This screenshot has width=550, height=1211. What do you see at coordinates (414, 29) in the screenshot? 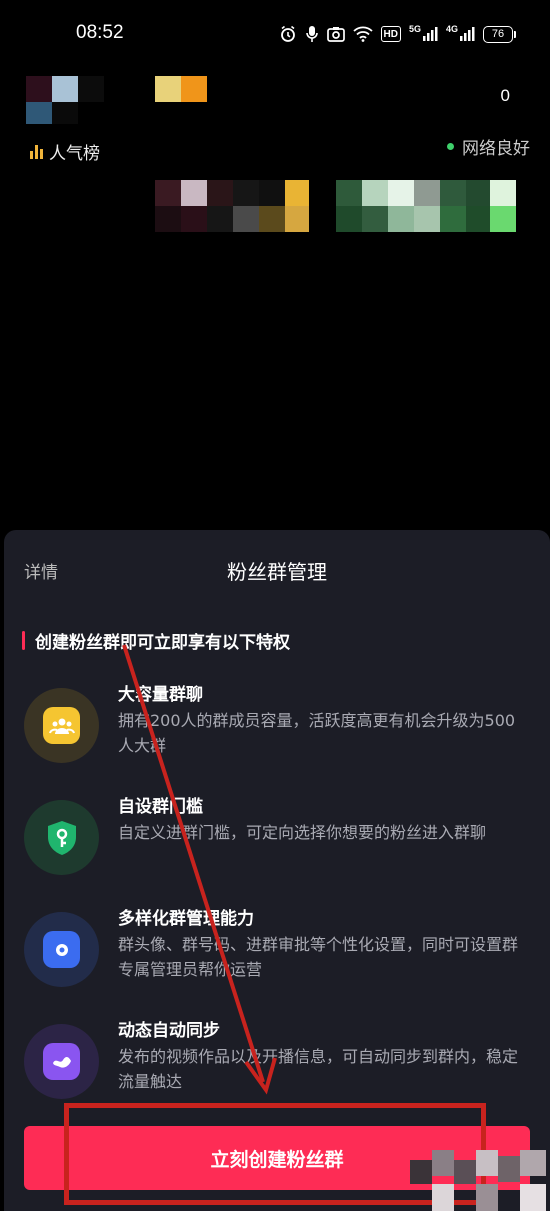
I see `network-type-label: 5G` at bounding box center [414, 29].